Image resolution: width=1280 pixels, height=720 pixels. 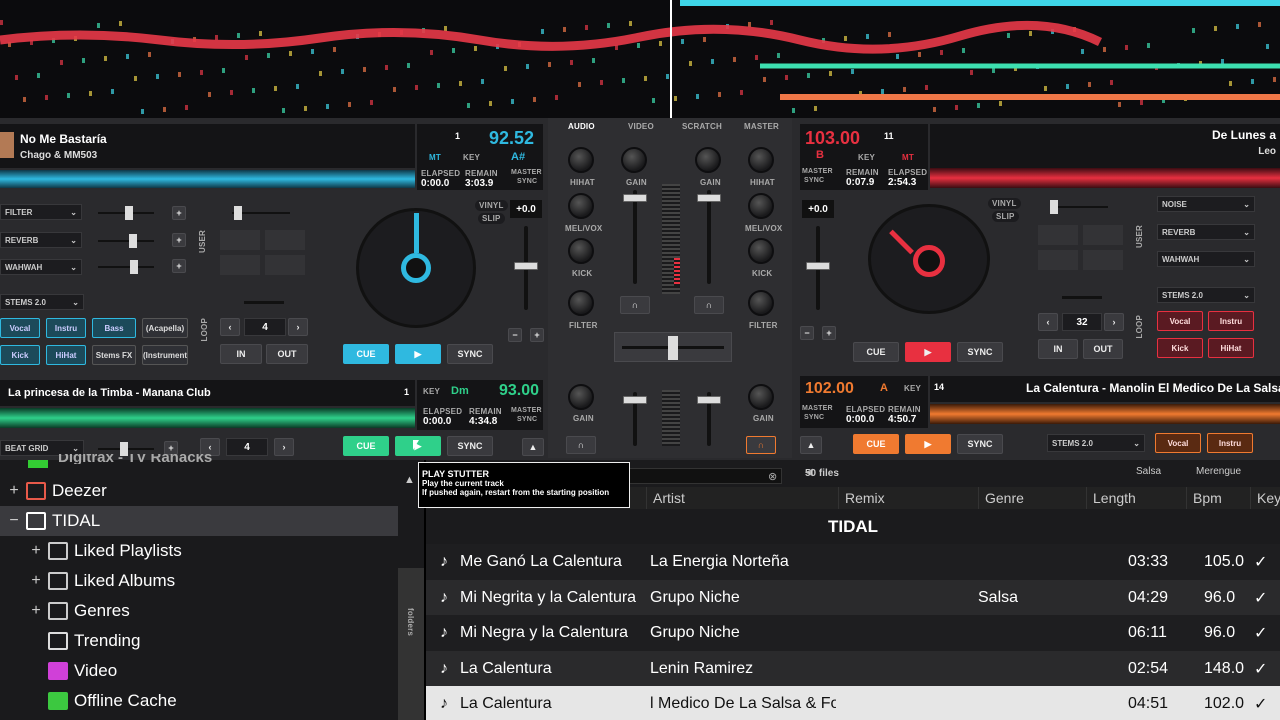 I want to click on pitch-plus: +, so click(x=537, y=335).